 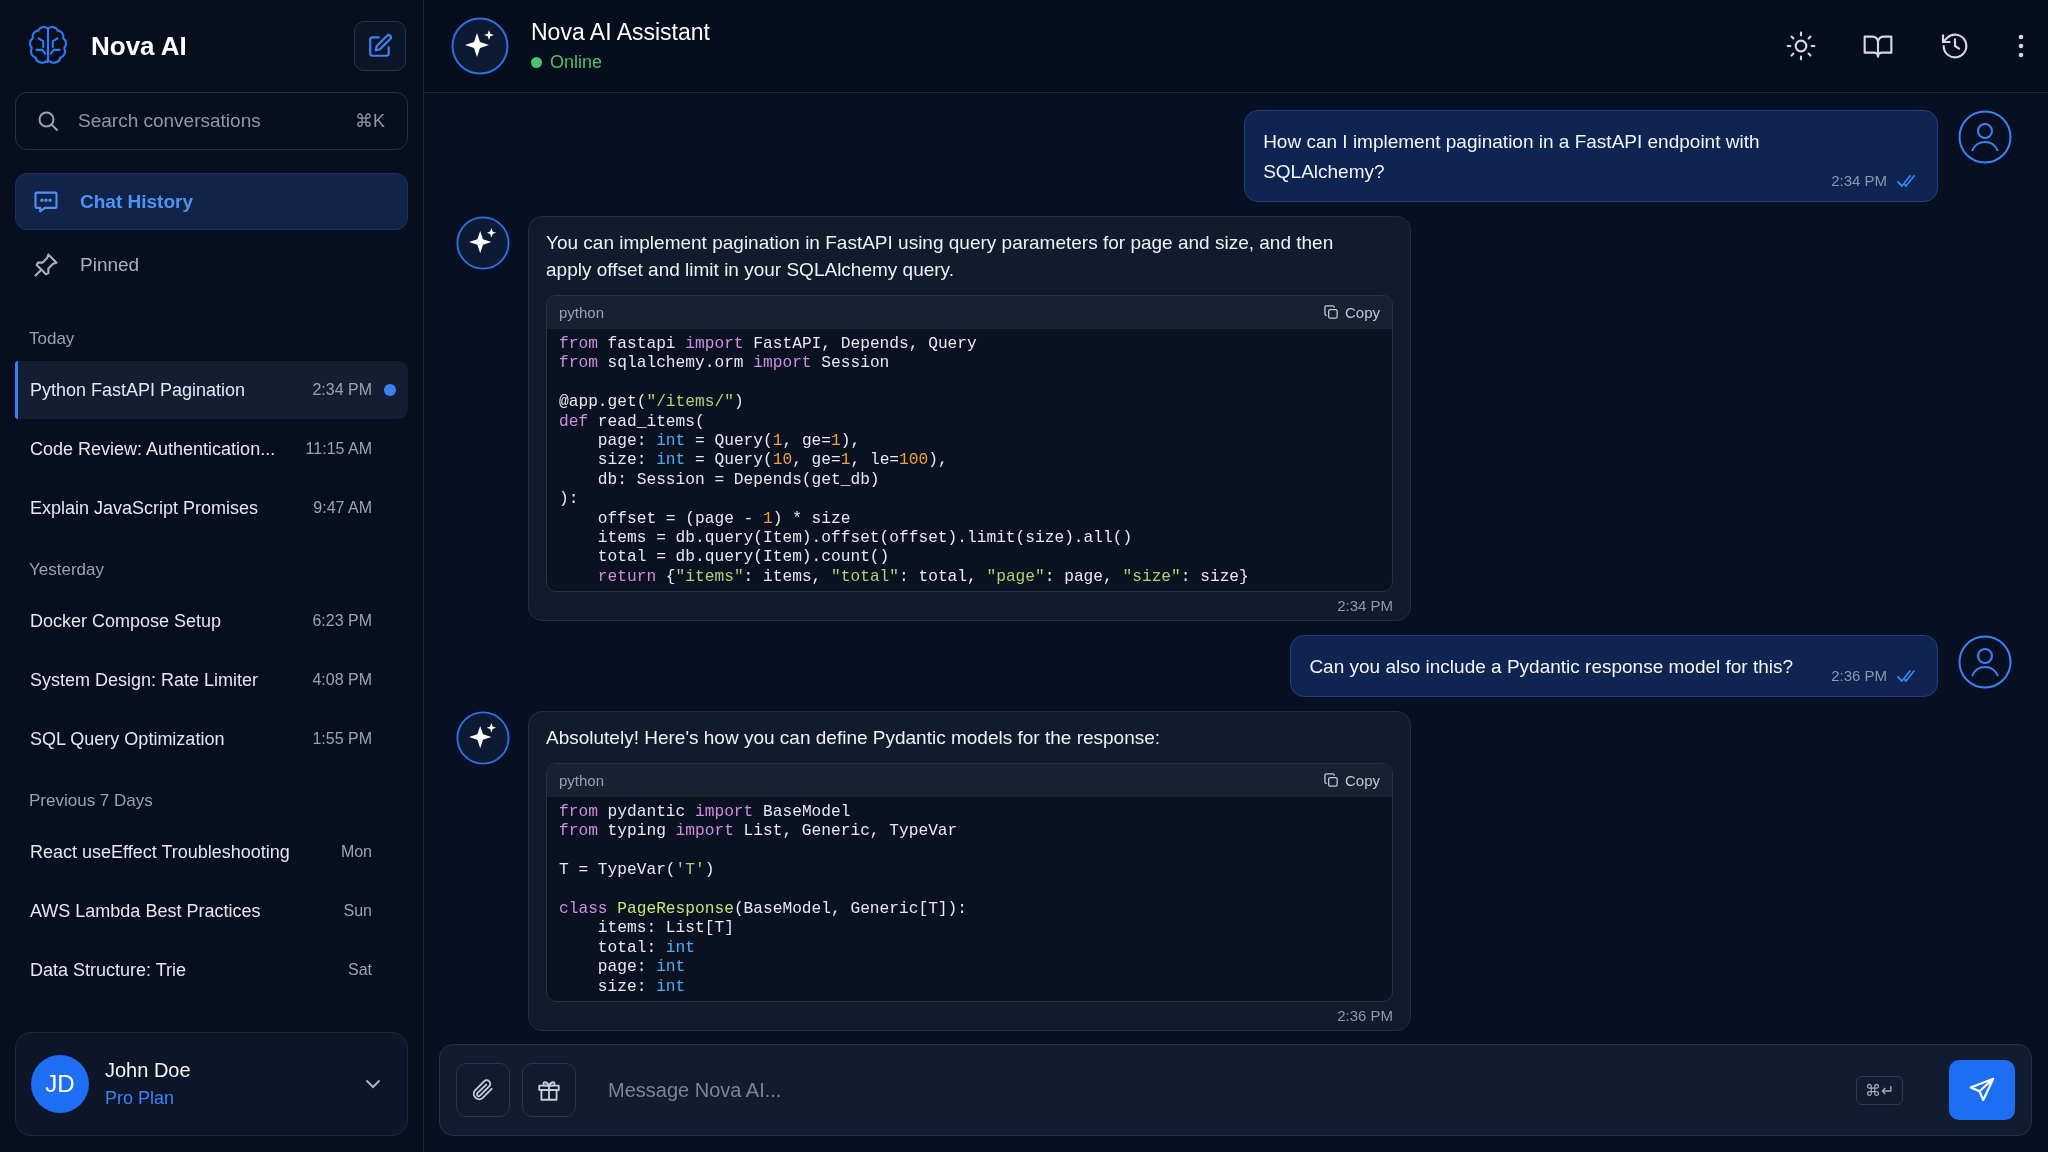 I want to click on conversation-time: 2:34 PM, so click(x=341, y=390).